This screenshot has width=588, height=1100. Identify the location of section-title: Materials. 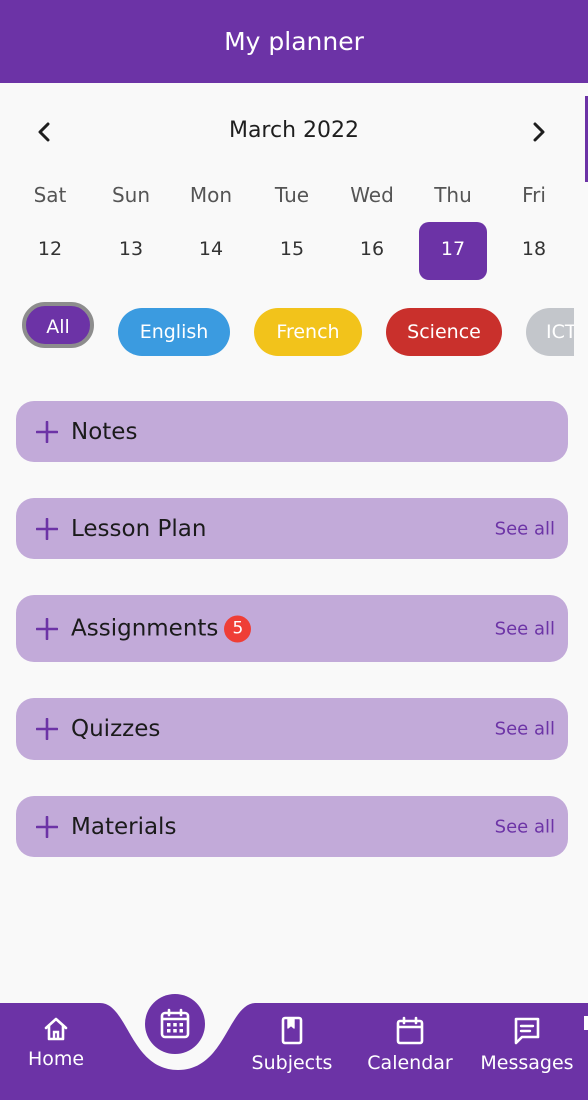
(124, 826).